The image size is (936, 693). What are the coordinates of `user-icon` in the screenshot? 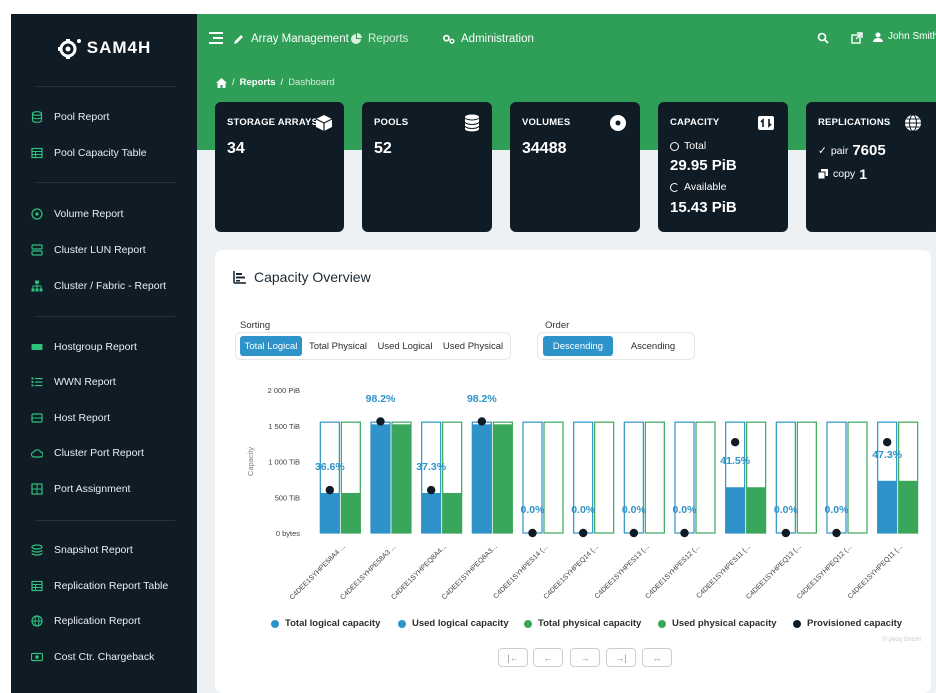 It's located at (878, 37).